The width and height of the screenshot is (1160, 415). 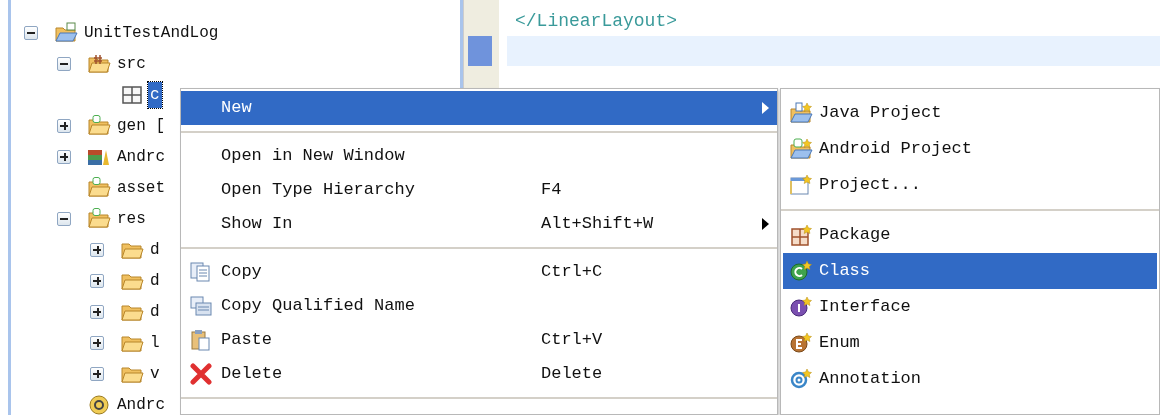 I want to click on tree-item: gen [, so click(x=141, y=125).